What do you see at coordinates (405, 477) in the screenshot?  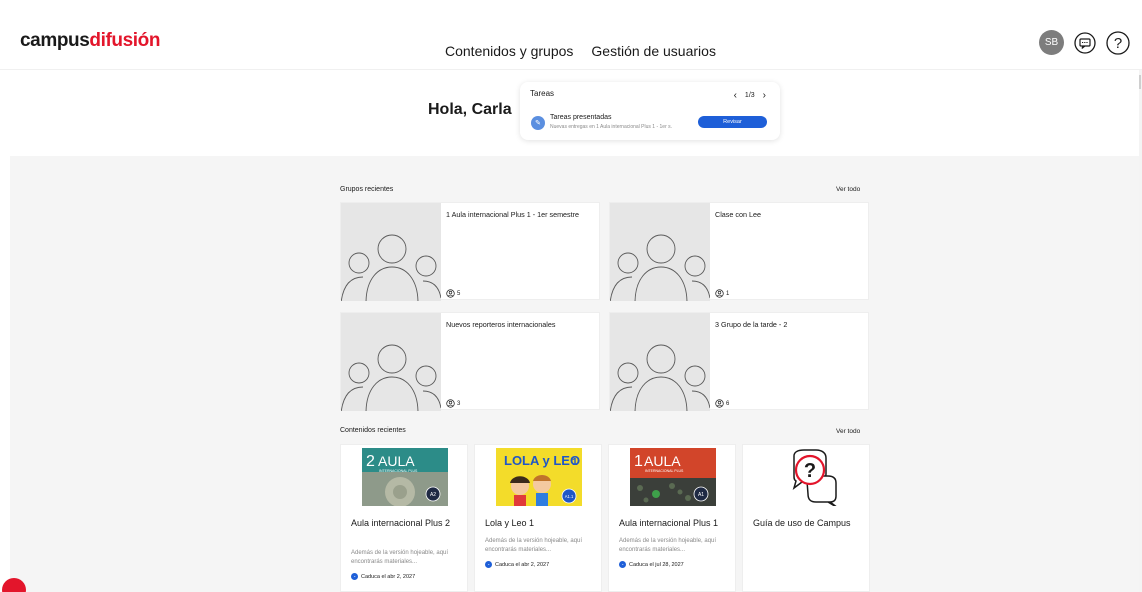 I see `book-cover-aula-2: 2 AULA INTERNACIONAL PLUS A2` at bounding box center [405, 477].